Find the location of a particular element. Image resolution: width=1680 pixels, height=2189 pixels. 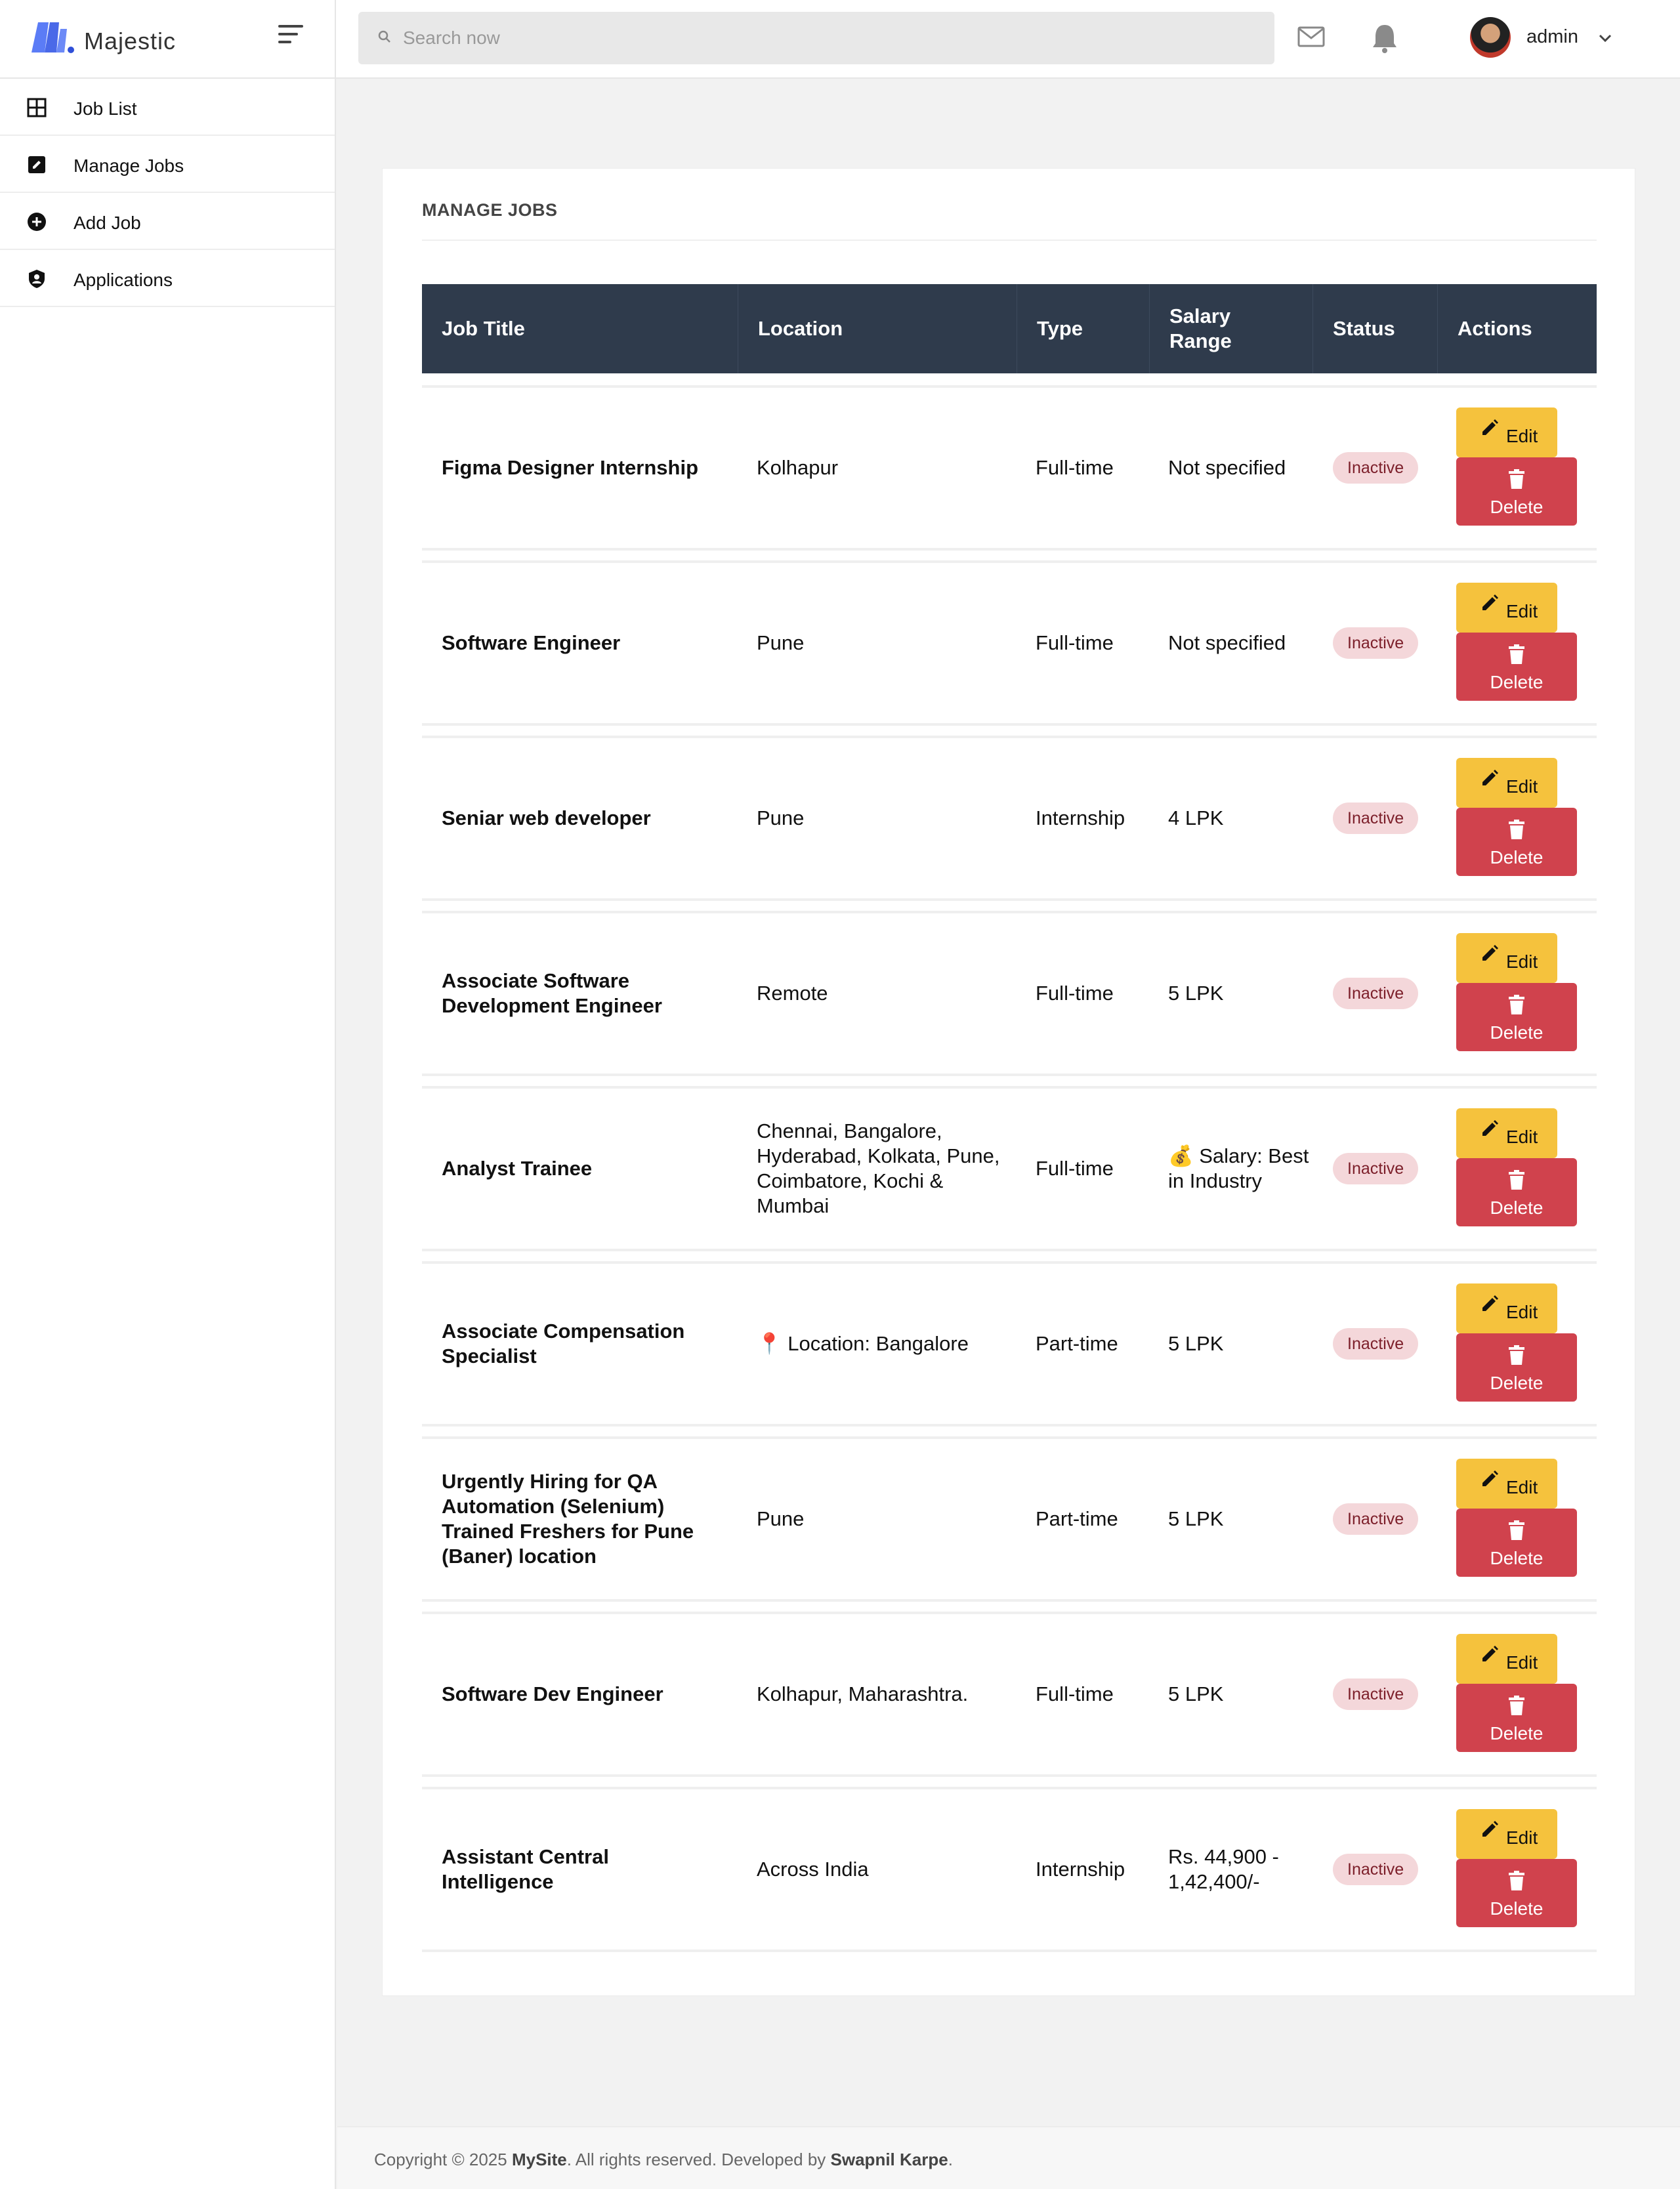

job-location: Kolhapur, Maharashtra. is located at coordinates (863, 1693).